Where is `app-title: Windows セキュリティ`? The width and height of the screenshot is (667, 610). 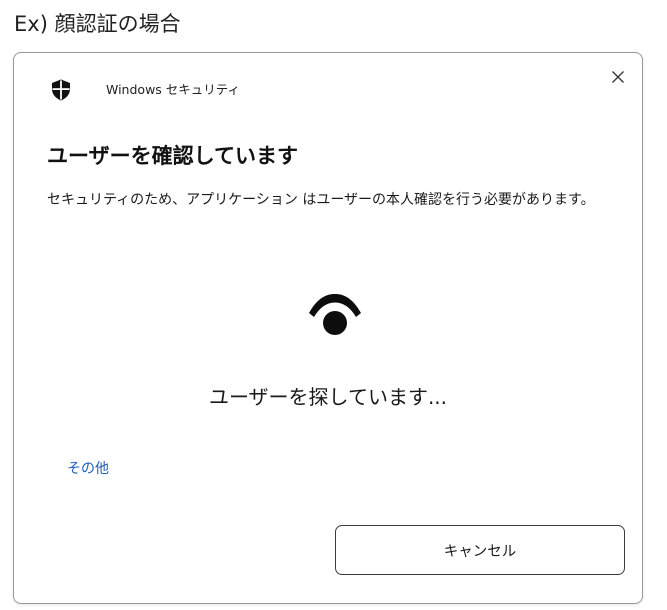 app-title: Windows セキュリティ is located at coordinates (173, 89).